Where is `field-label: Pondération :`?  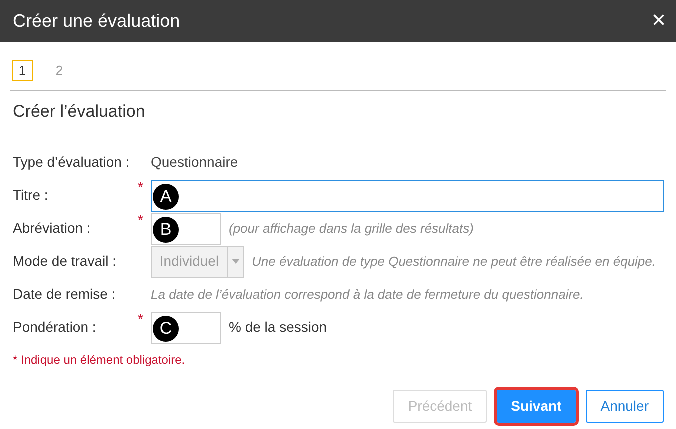 field-label: Pondération : is located at coordinates (55, 327).